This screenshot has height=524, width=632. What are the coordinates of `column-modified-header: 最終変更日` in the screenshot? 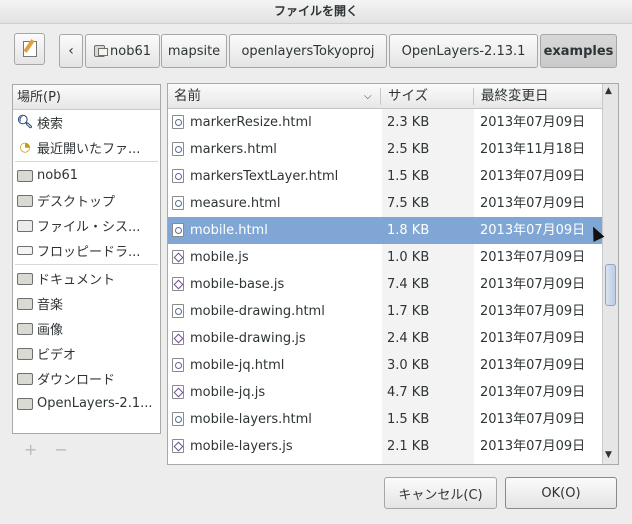 It's located at (515, 96).